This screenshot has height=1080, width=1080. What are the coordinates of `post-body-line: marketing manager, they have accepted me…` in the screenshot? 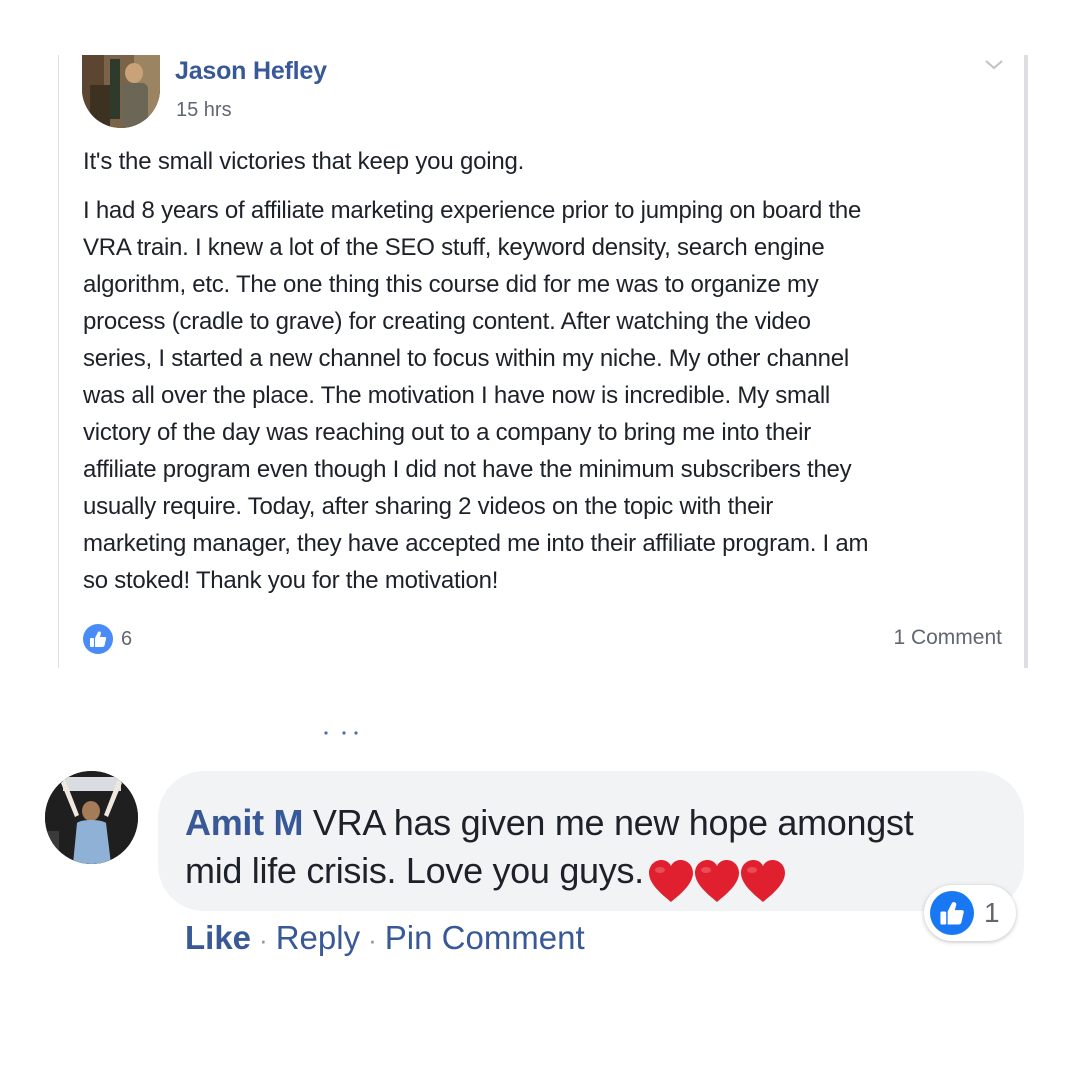 It's located at (476, 543).